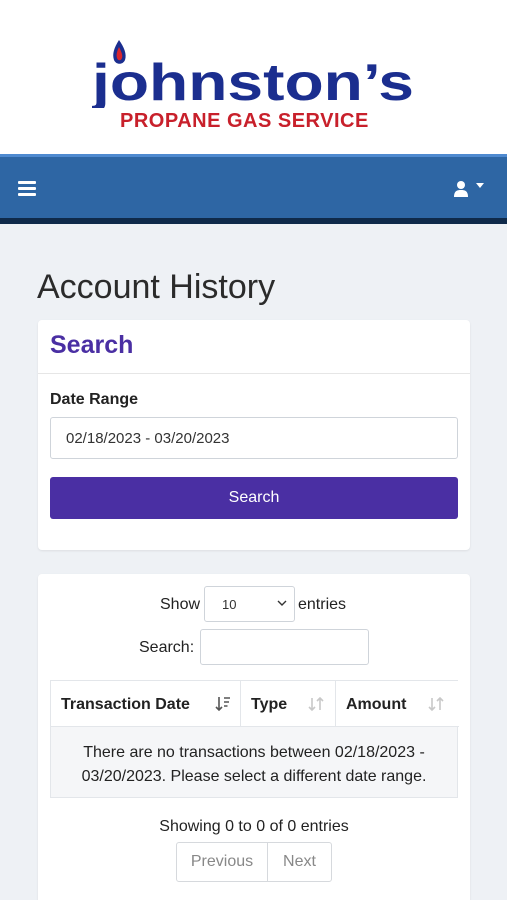  I want to click on column-label: Transaction Date, so click(125, 704).